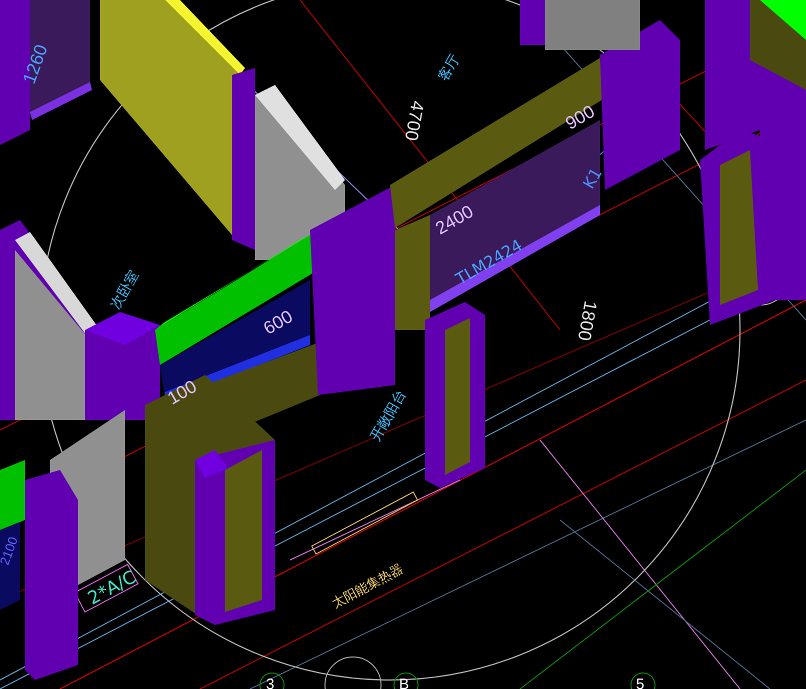  What do you see at coordinates (270, 682) in the screenshot?
I see `axis-label: 3` at bounding box center [270, 682].